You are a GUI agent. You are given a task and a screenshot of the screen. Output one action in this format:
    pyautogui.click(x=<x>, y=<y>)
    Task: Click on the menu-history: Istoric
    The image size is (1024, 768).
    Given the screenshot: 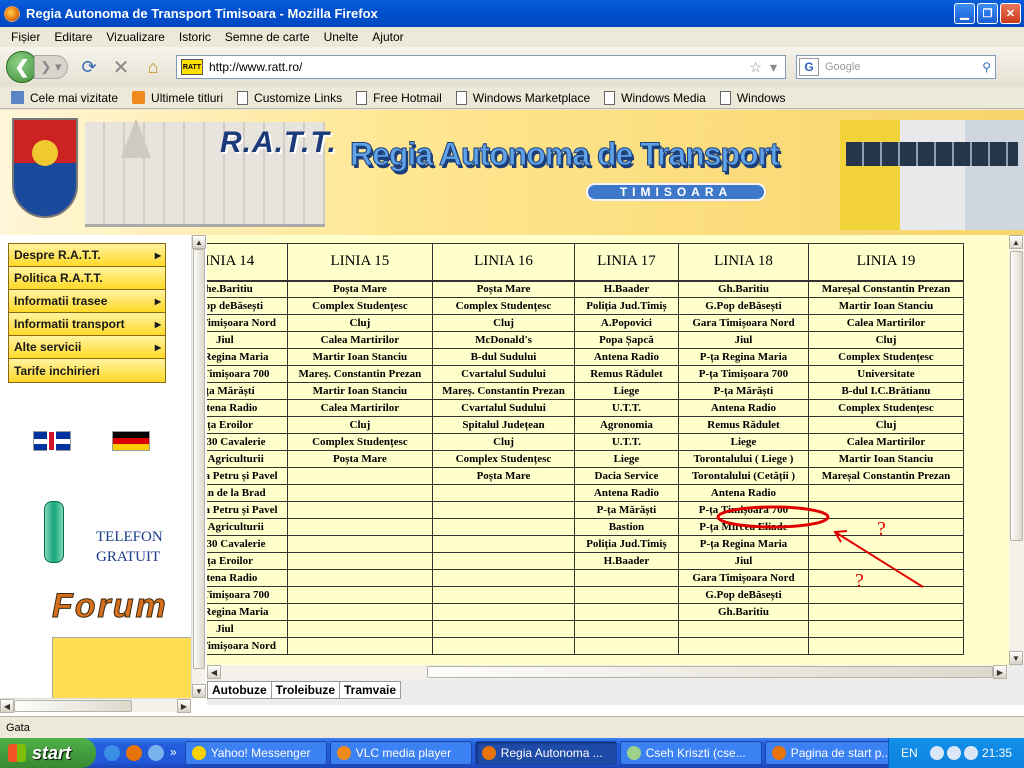 What is the action you would take?
    pyautogui.click(x=195, y=37)
    